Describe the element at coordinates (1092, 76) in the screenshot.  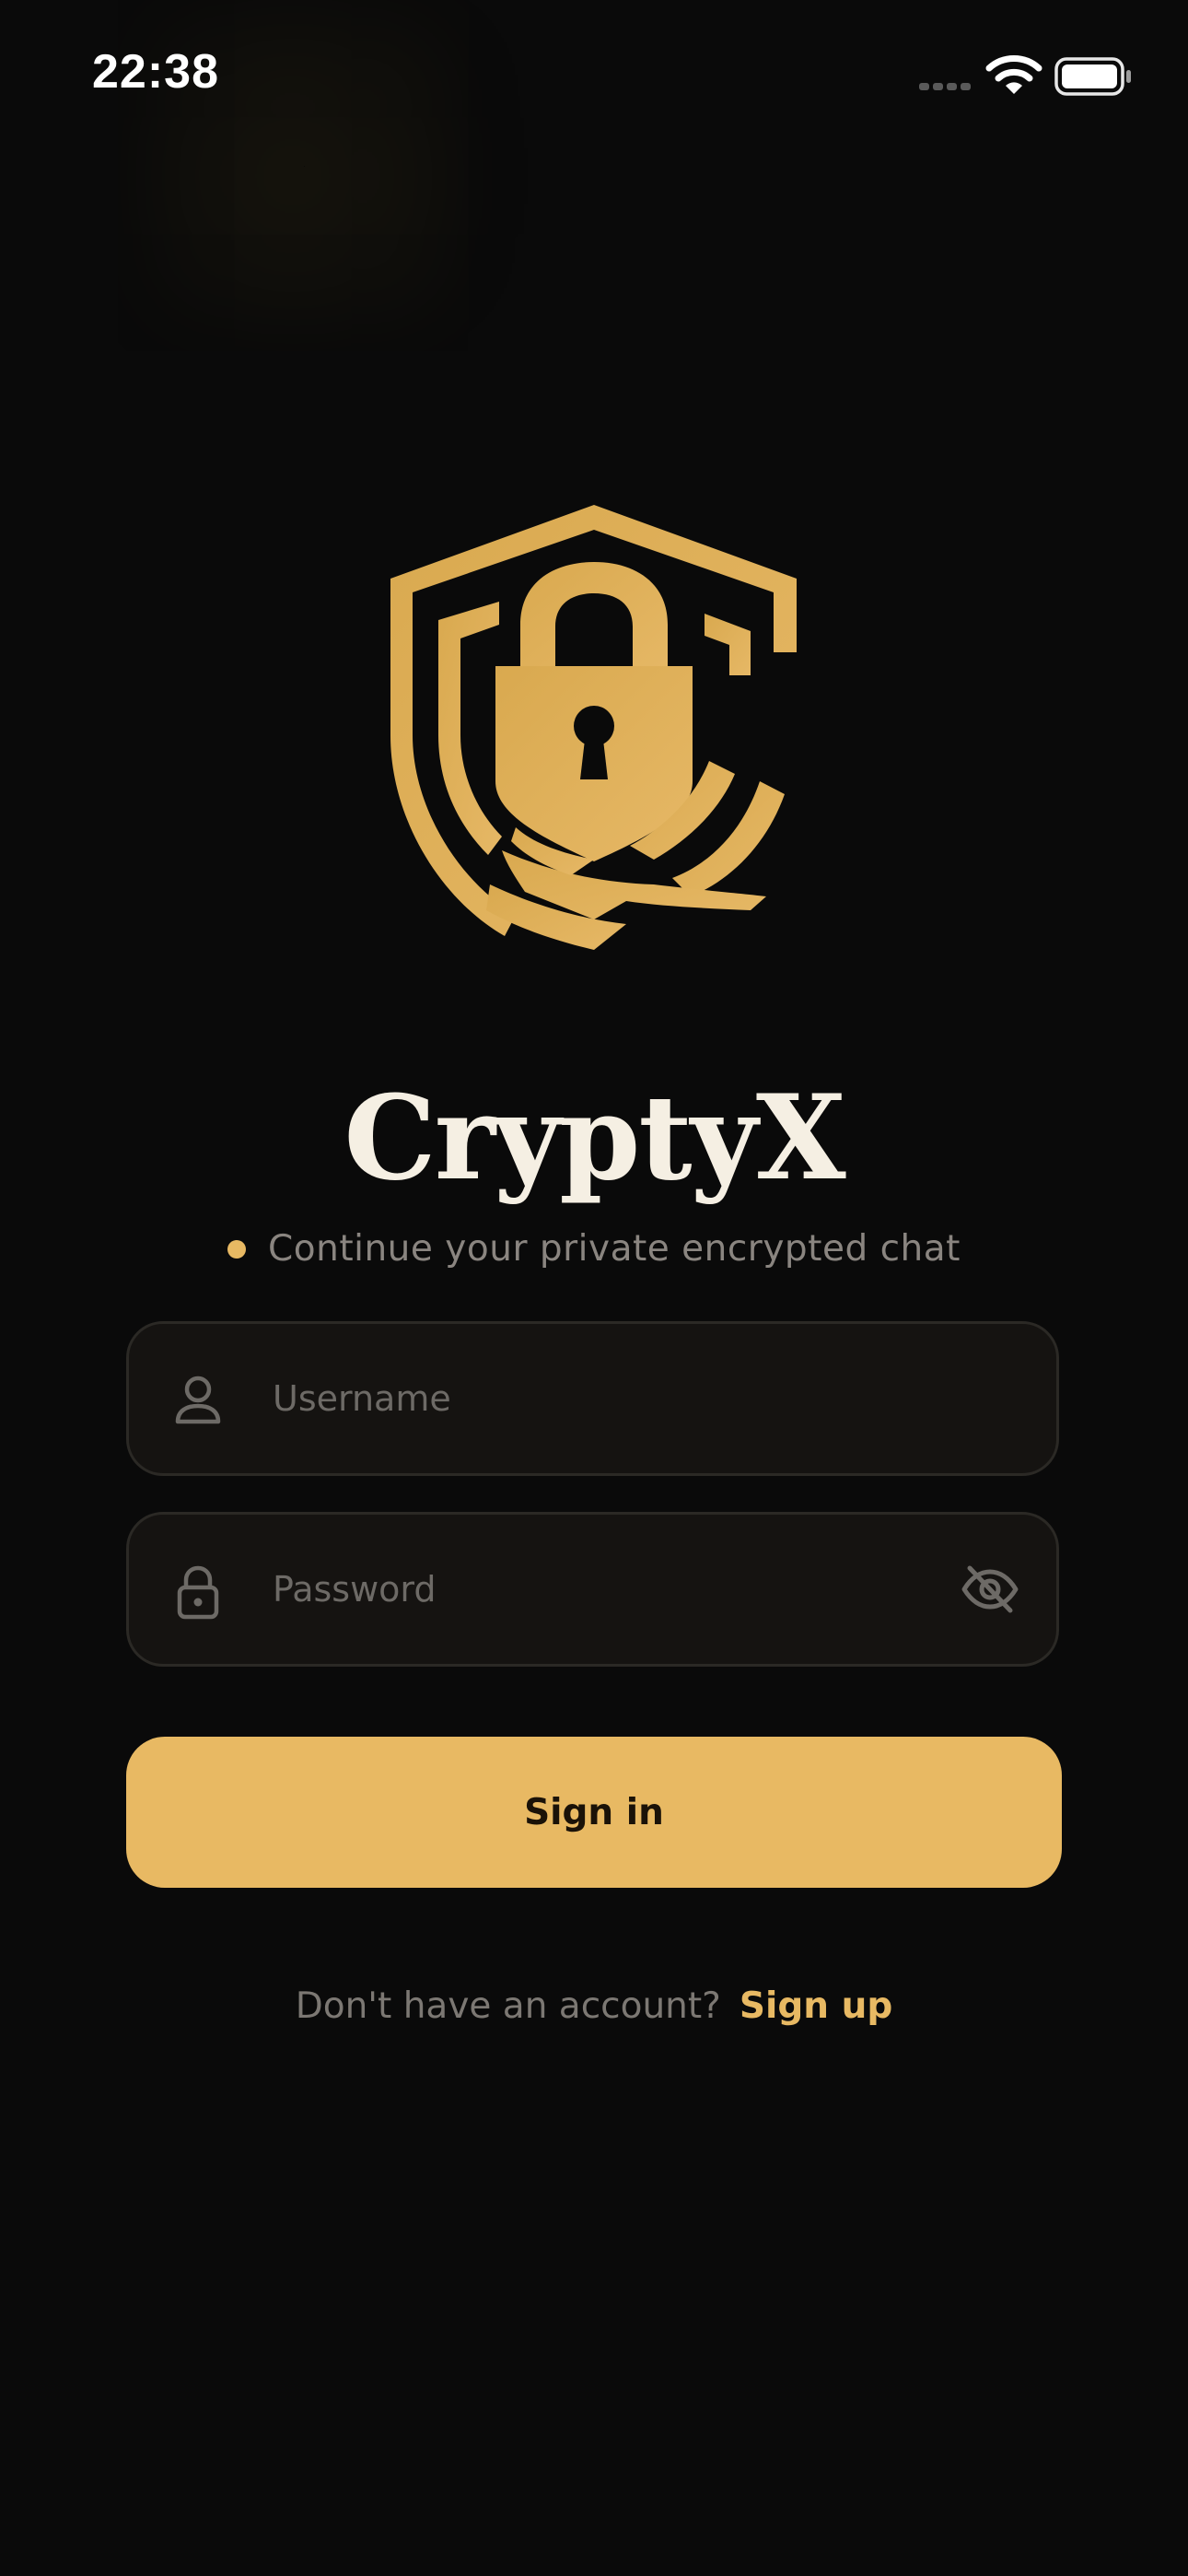
I see `battery-icon` at that location.